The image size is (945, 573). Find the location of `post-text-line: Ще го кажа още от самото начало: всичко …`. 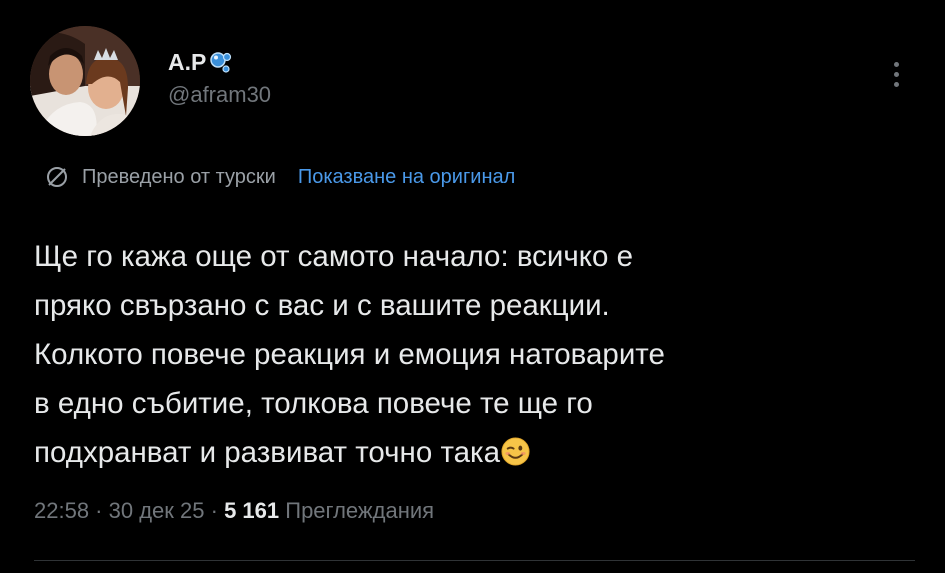

post-text-line: Ще го кажа още от самото начало: всичко … is located at coordinates (334, 256).